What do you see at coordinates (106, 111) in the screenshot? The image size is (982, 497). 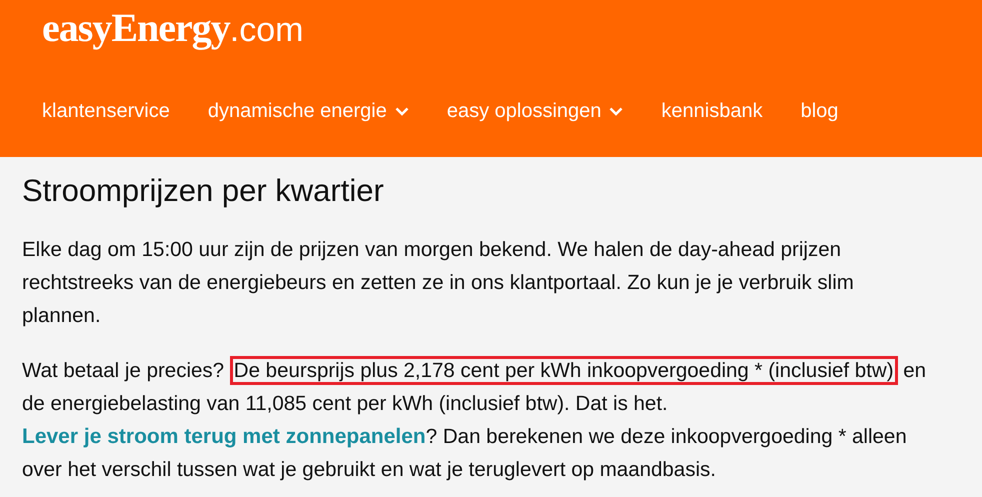 I see `nav-link: klantenservice` at bounding box center [106, 111].